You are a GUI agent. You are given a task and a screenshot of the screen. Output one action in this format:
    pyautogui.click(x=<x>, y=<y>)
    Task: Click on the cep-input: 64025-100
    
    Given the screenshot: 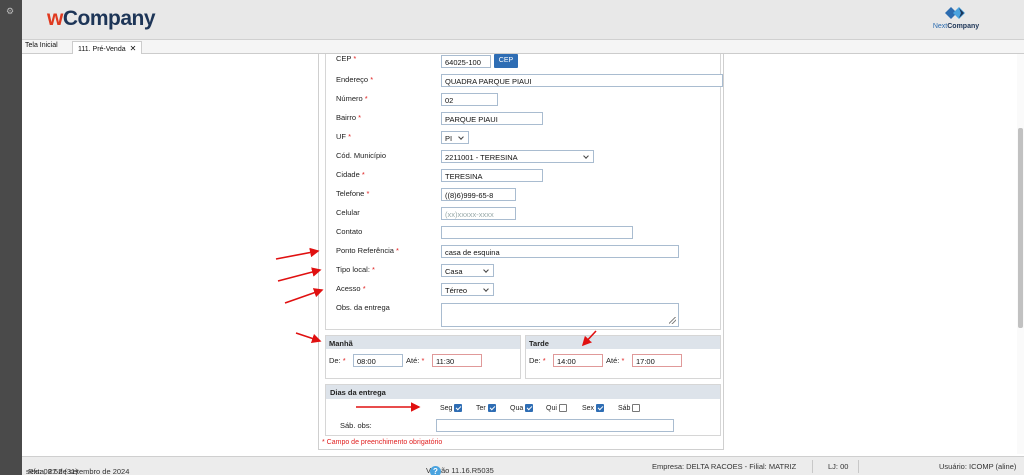 What is the action you would take?
    pyautogui.click(x=466, y=61)
    